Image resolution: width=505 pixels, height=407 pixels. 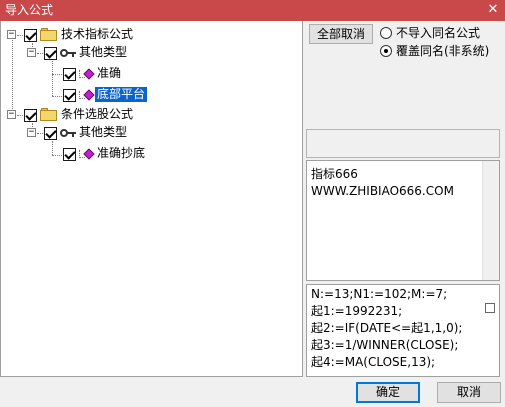 I want to click on info-panel, so click(x=403, y=143).